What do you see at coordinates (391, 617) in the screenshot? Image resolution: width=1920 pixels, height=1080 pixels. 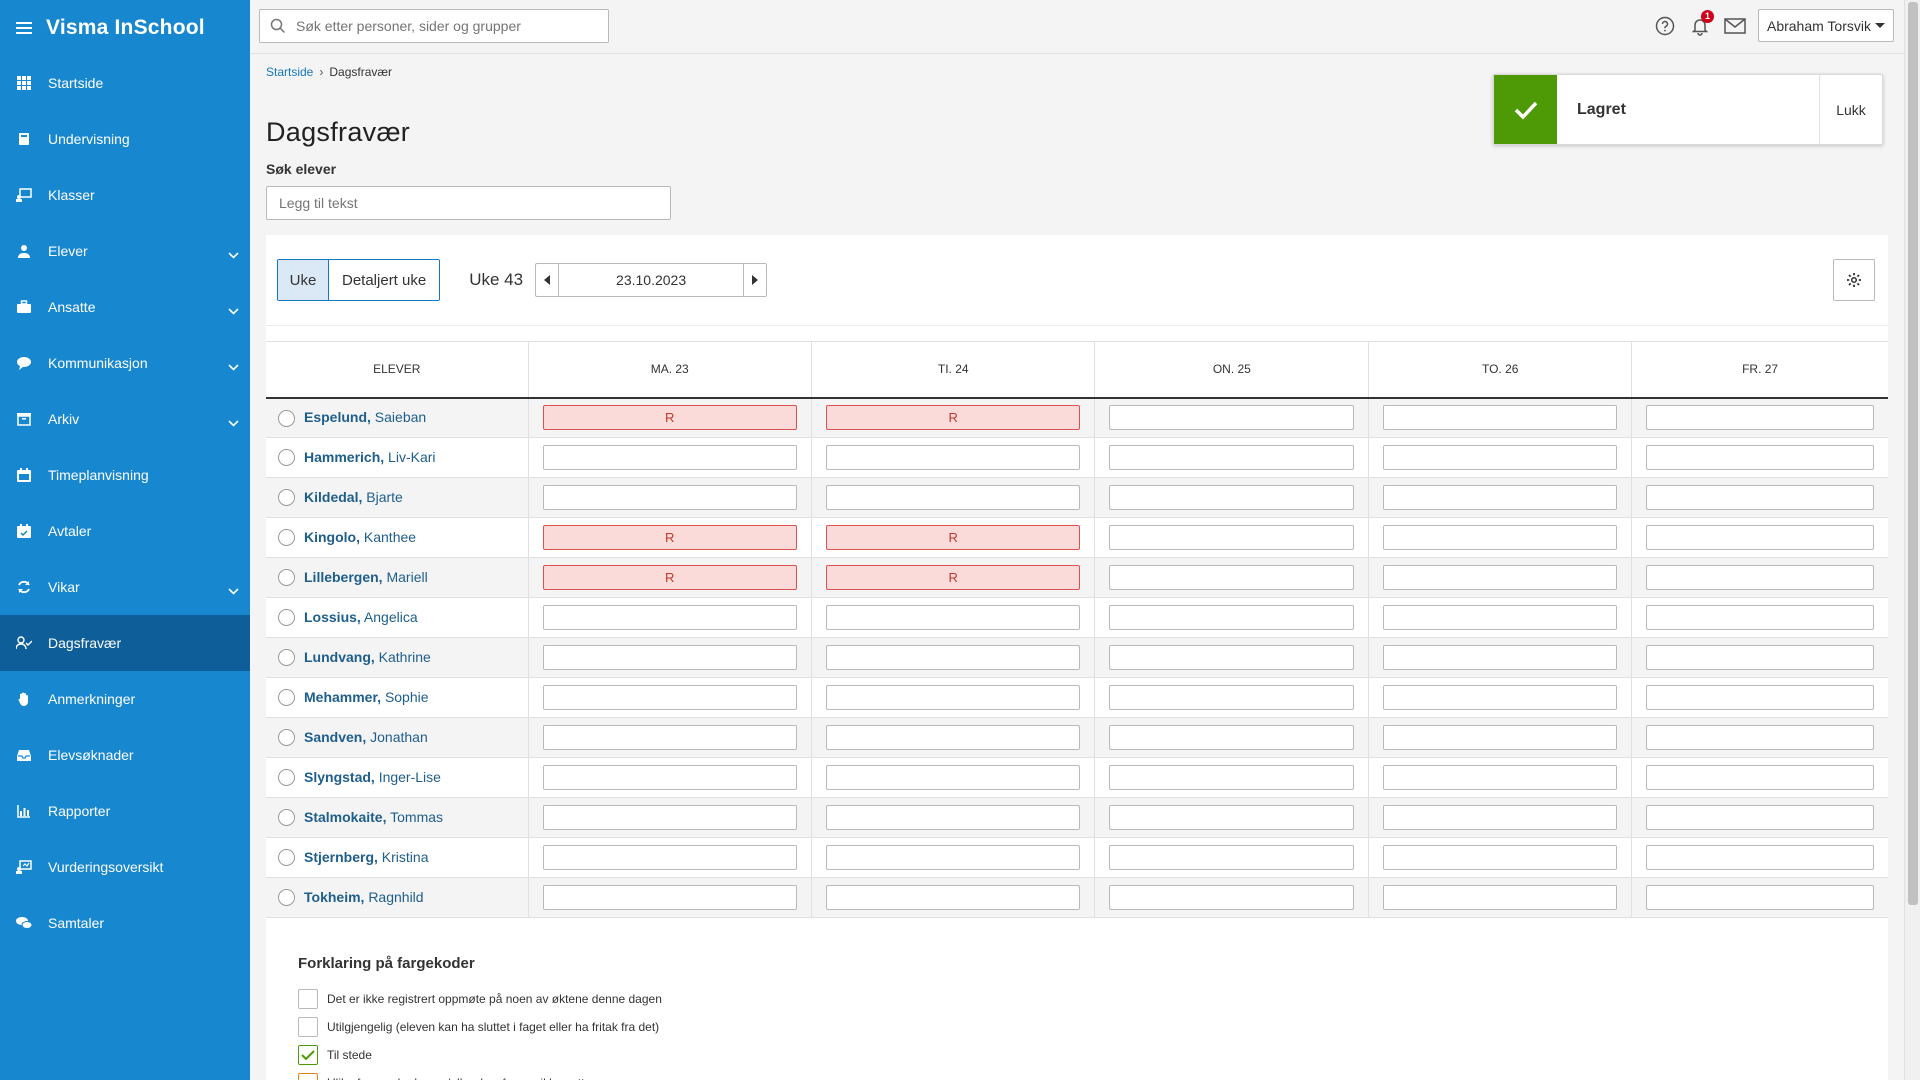 I see `student-given-name: Angelica` at bounding box center [391, 617].